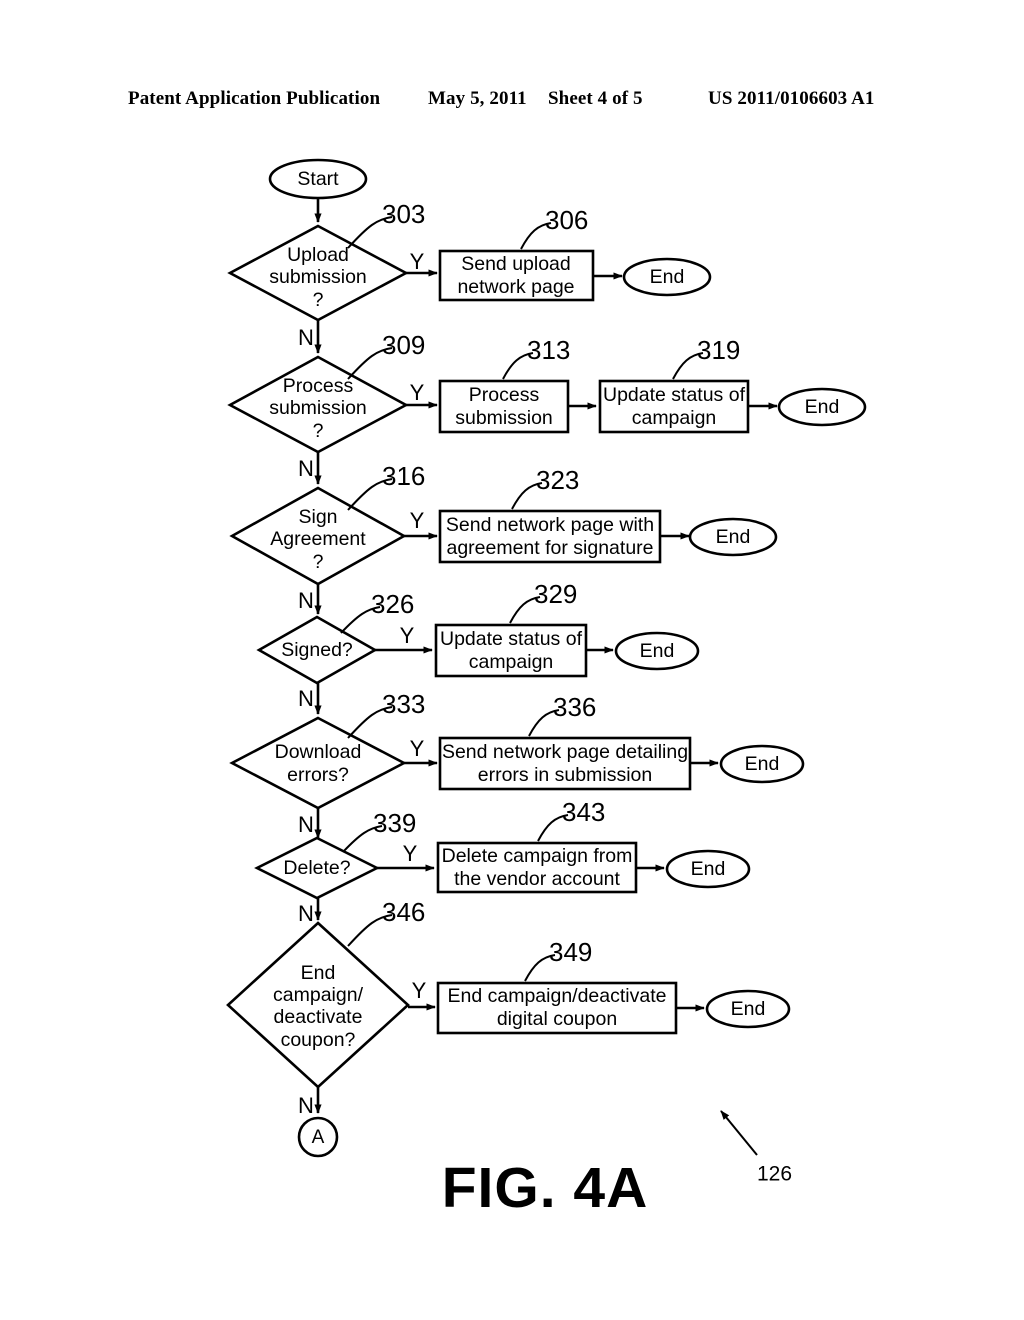  I want to click on decision-303: Upload submission ?, so click(318, 273).